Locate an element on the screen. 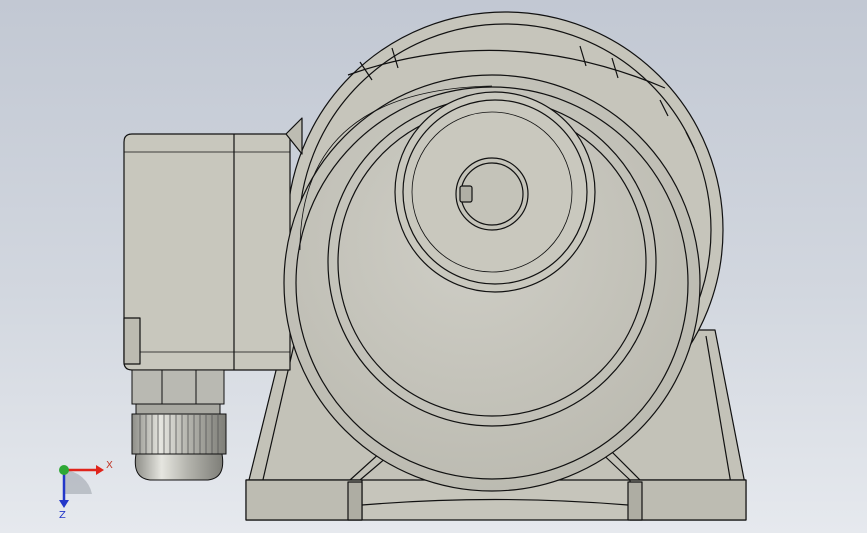 This screenshot has width=867, height=533. terminal-box is located at coordinates (213, 244).